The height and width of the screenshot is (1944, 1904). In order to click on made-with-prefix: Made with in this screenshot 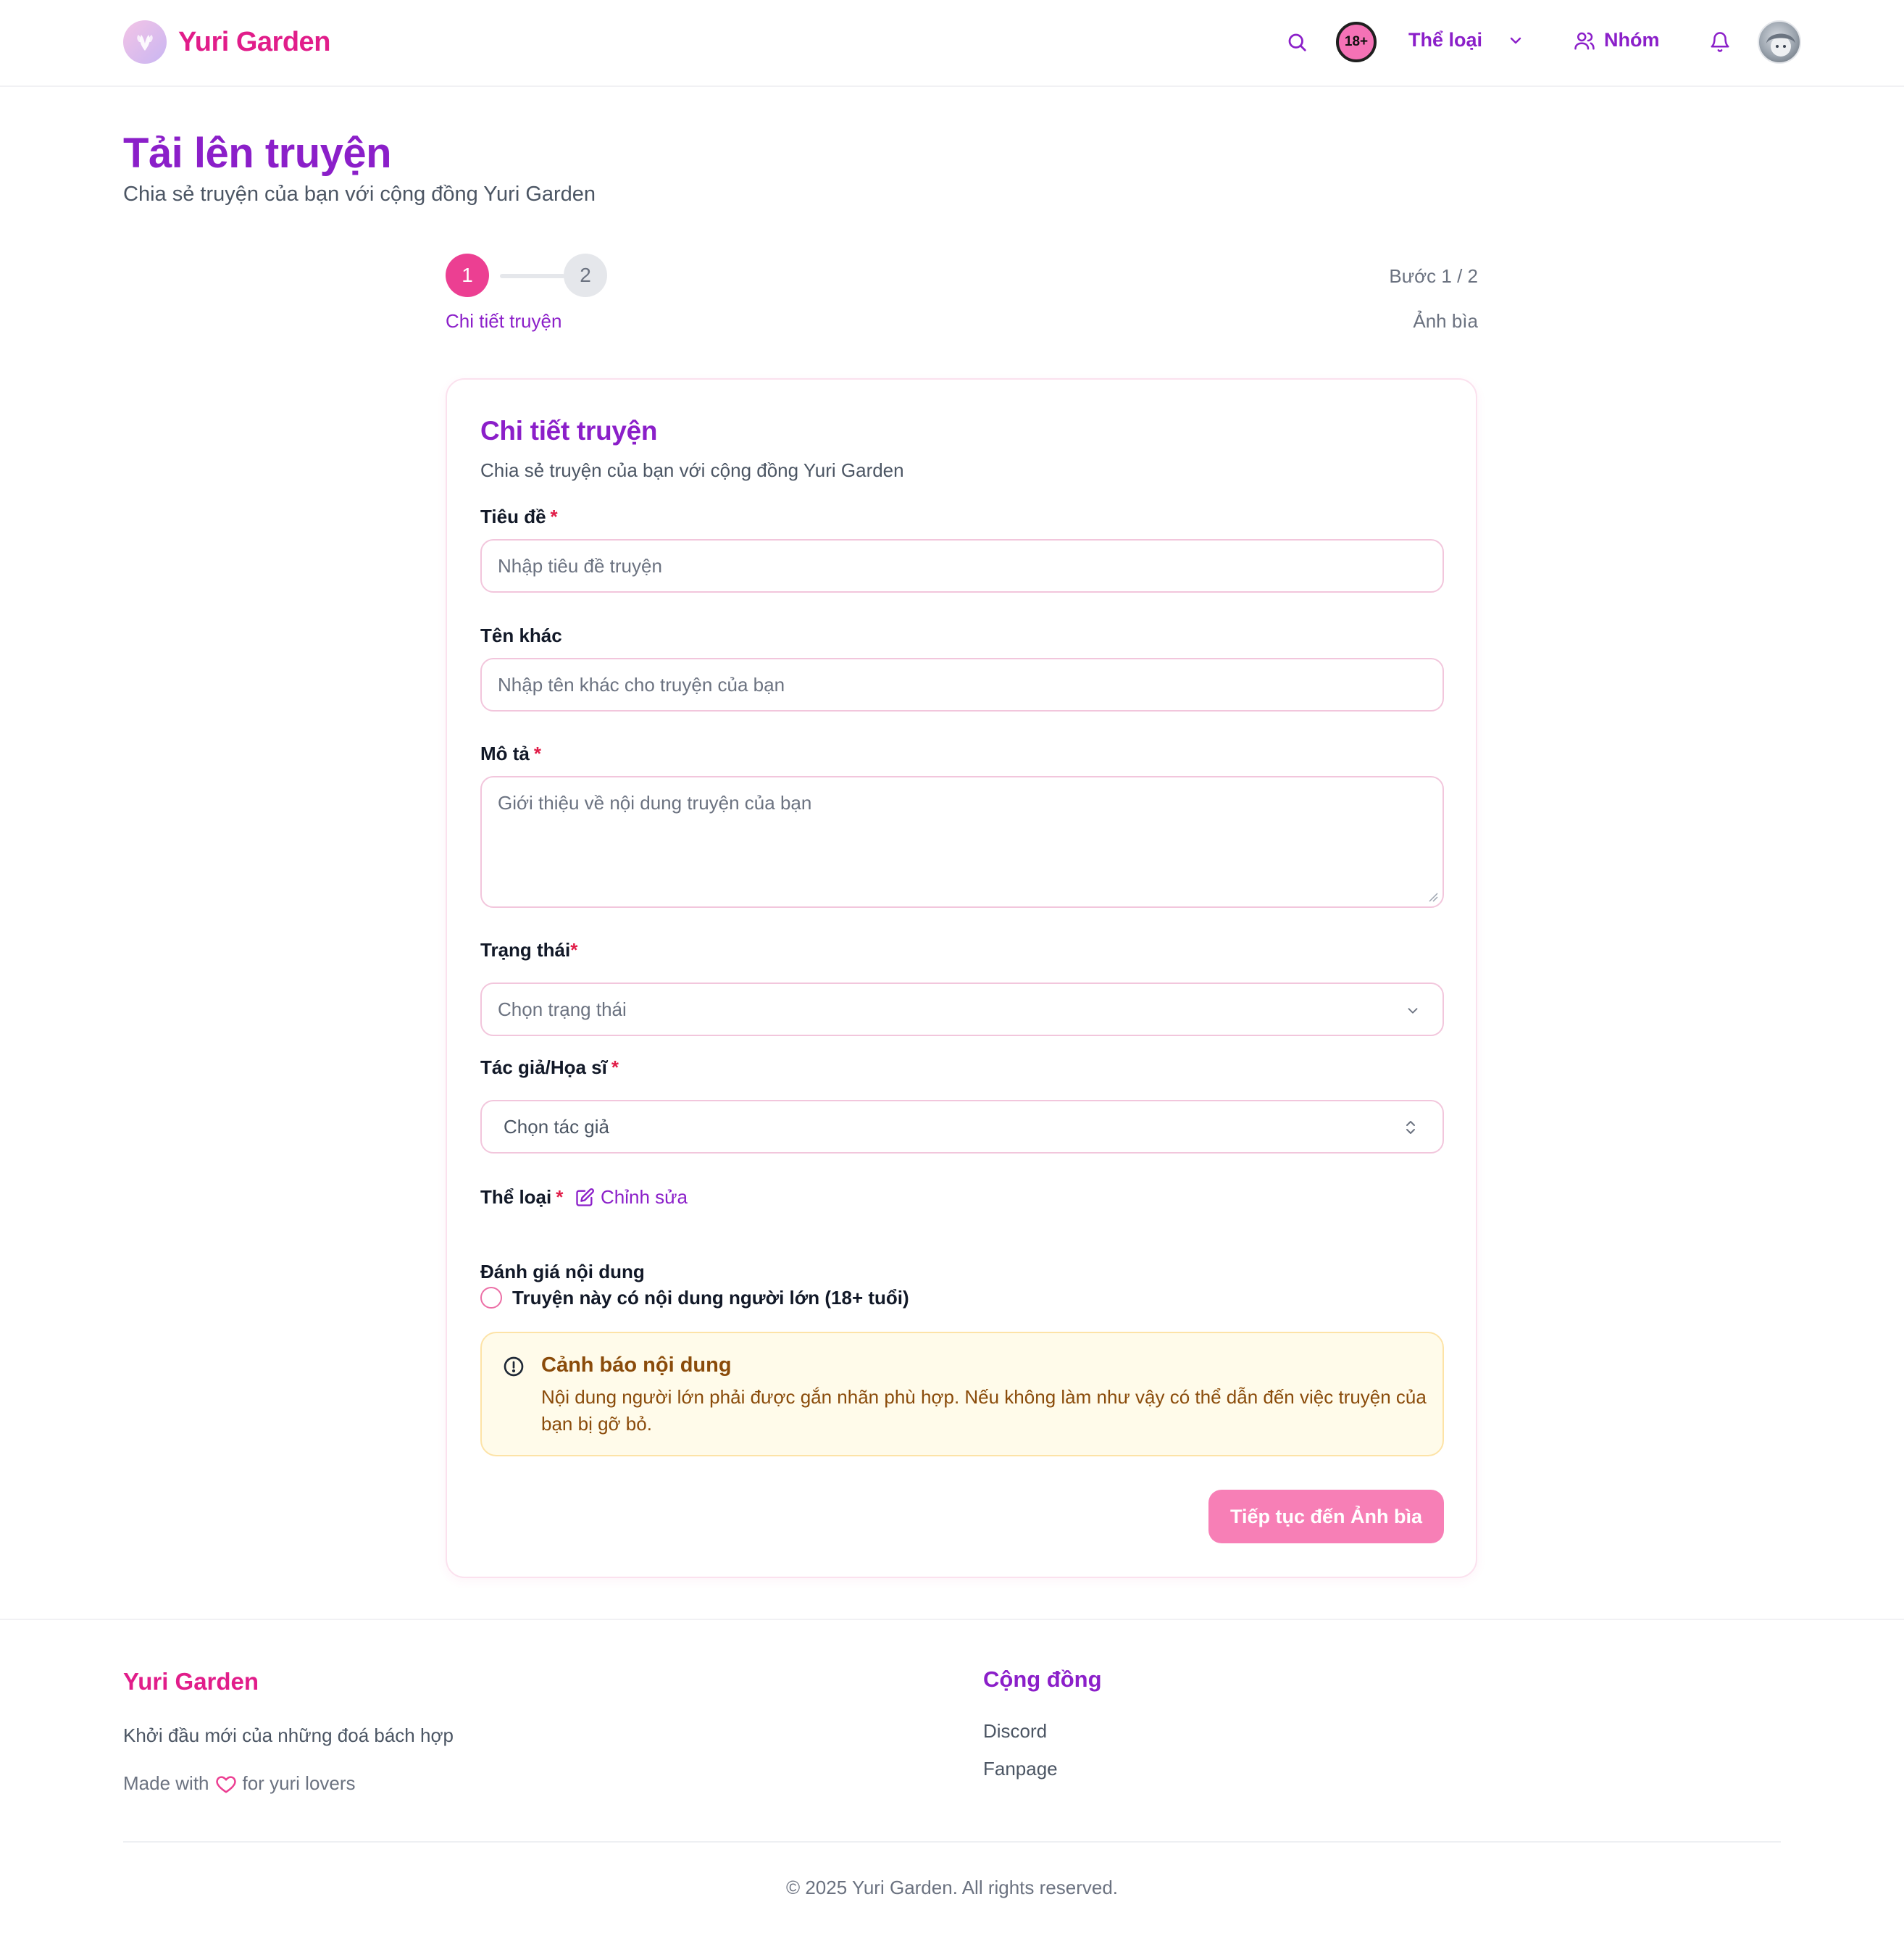, I will do `click(166, 1783)`.